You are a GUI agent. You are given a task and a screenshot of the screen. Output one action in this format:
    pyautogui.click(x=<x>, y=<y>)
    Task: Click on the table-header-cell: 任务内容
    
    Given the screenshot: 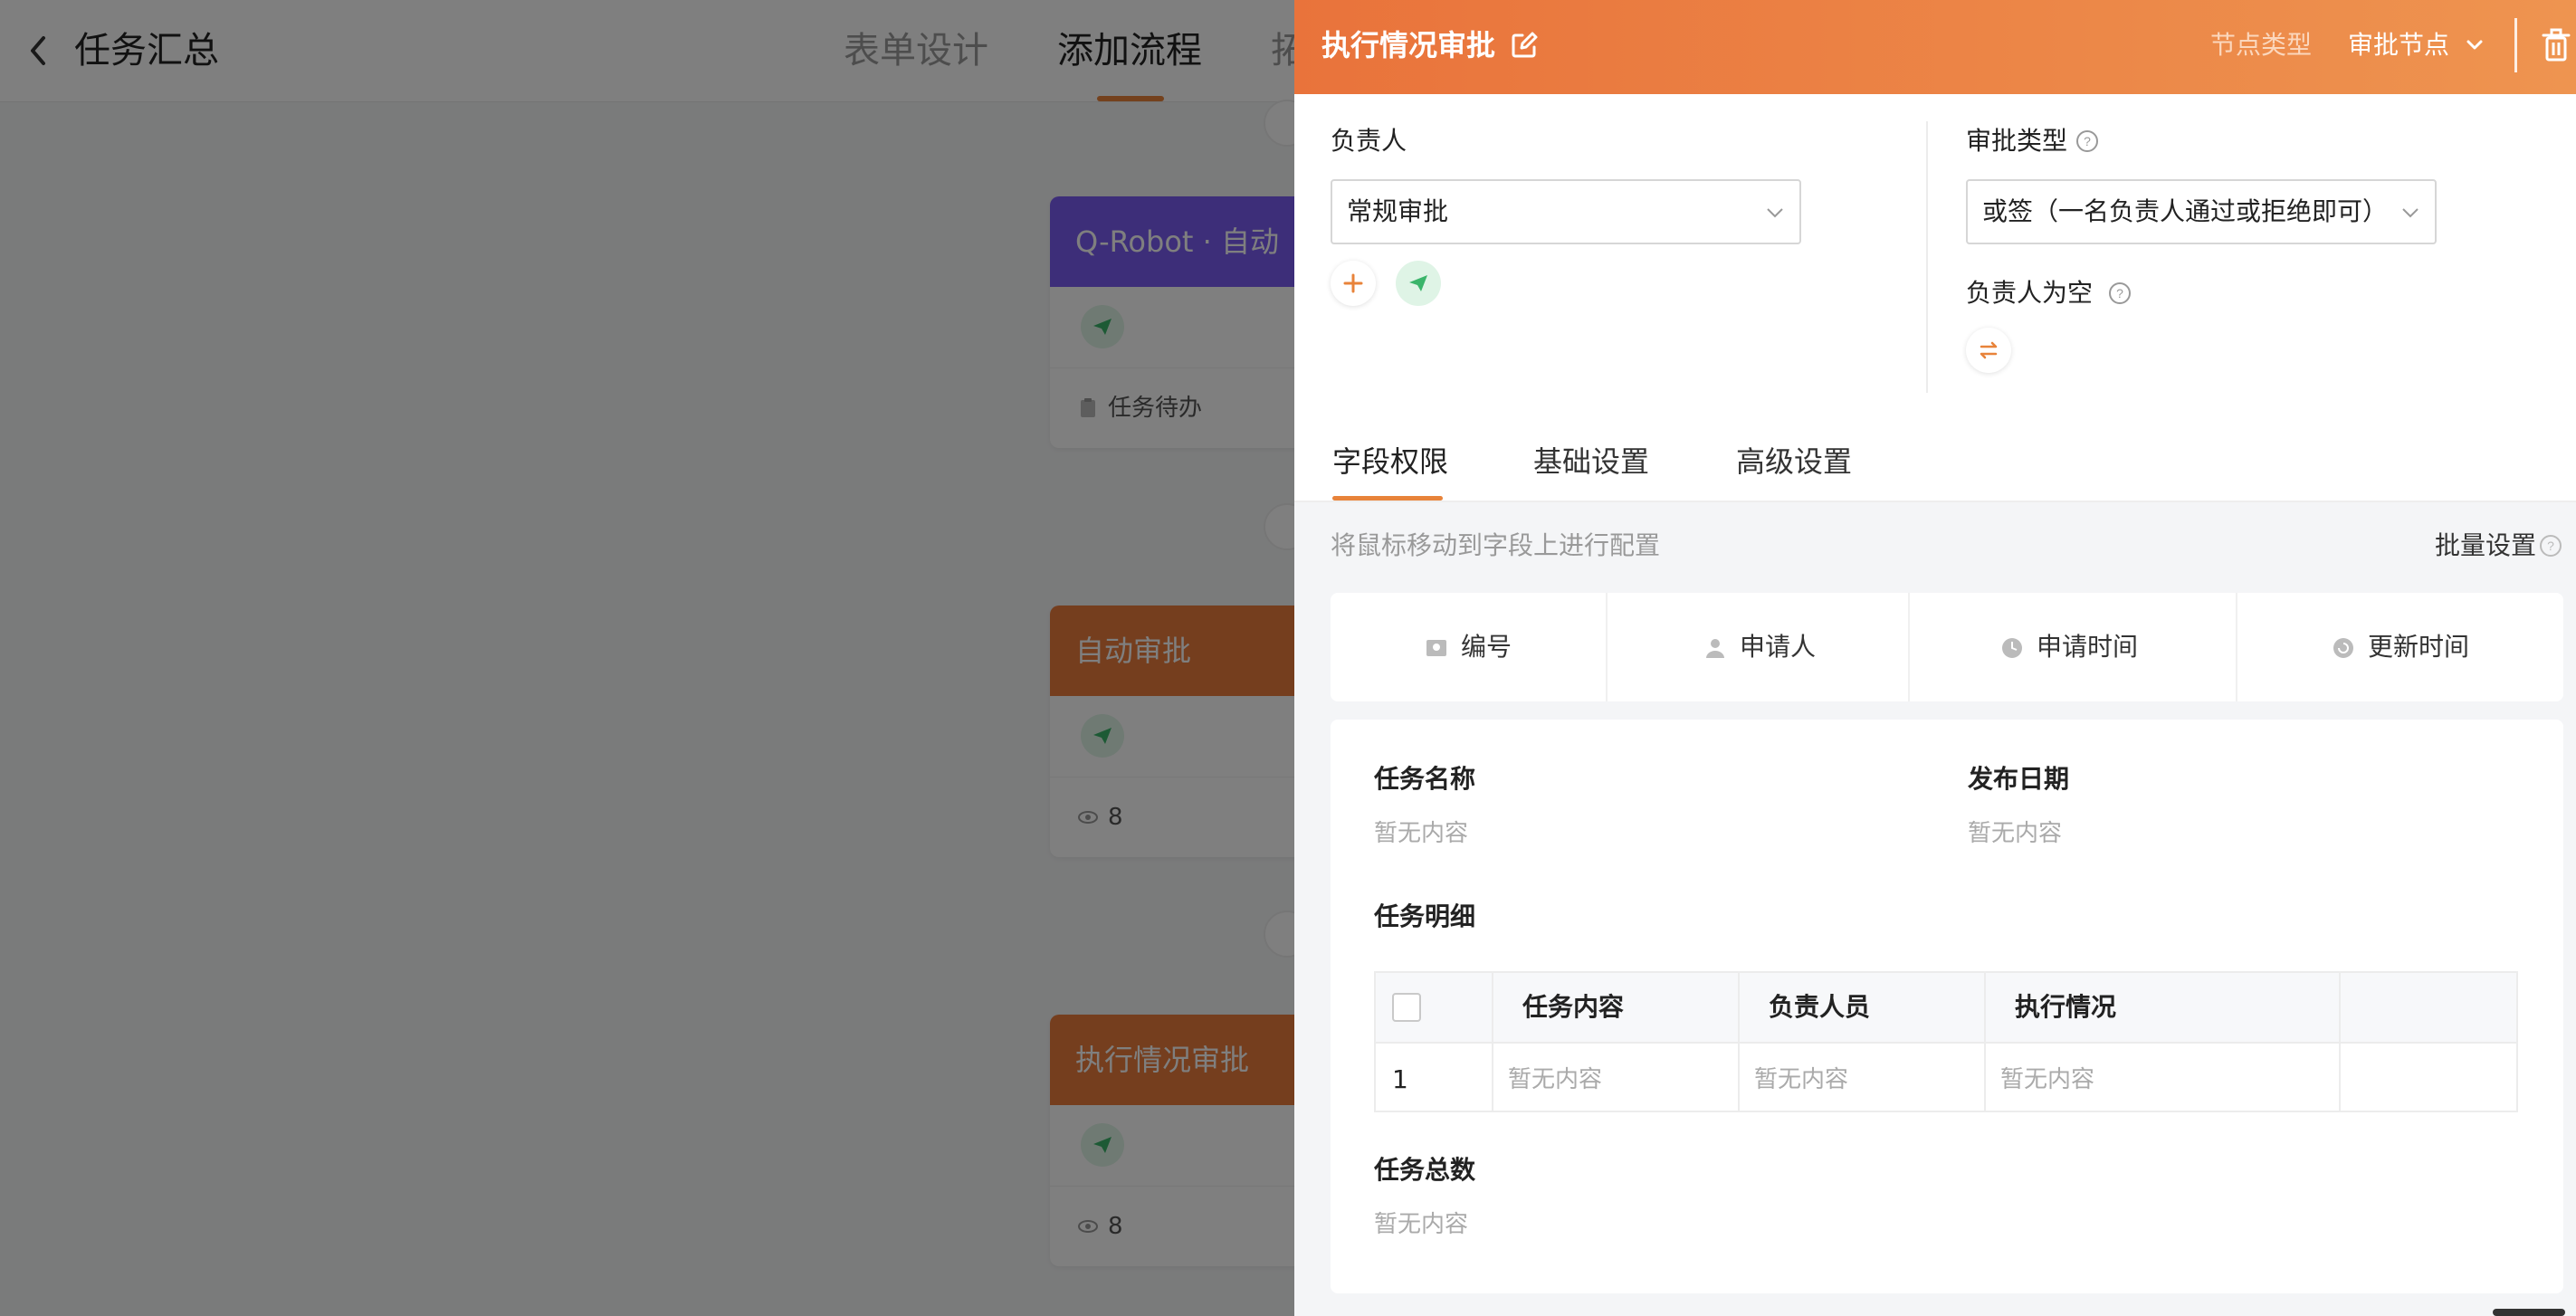 What is the action you would take?
    pyautogui.click(x=1574, y=1007)
    